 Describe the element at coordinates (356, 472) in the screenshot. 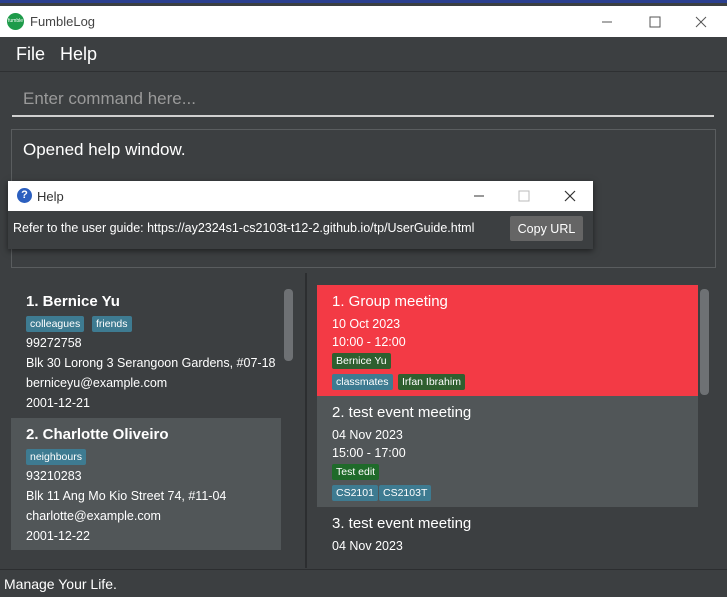

I see `event-person-tag: Test edit` at that location.